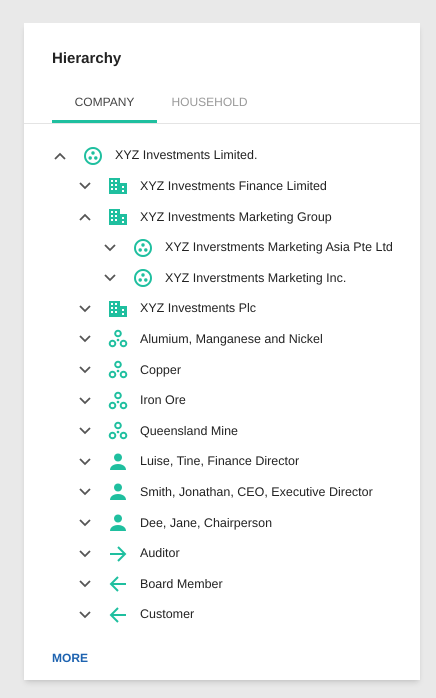  What do you see at coordinates (220, 462) in the screenshot?
I see `tree-item-label: Luise, Tine, Finance Director` at bounding box center [220, 462].